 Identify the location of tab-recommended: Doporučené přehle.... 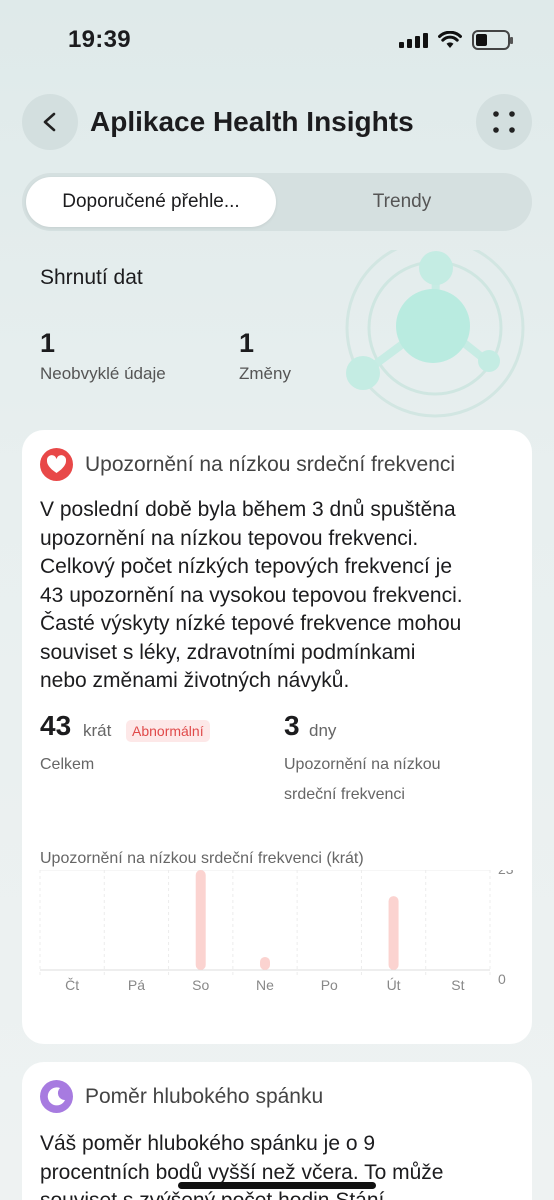
(151, 202).